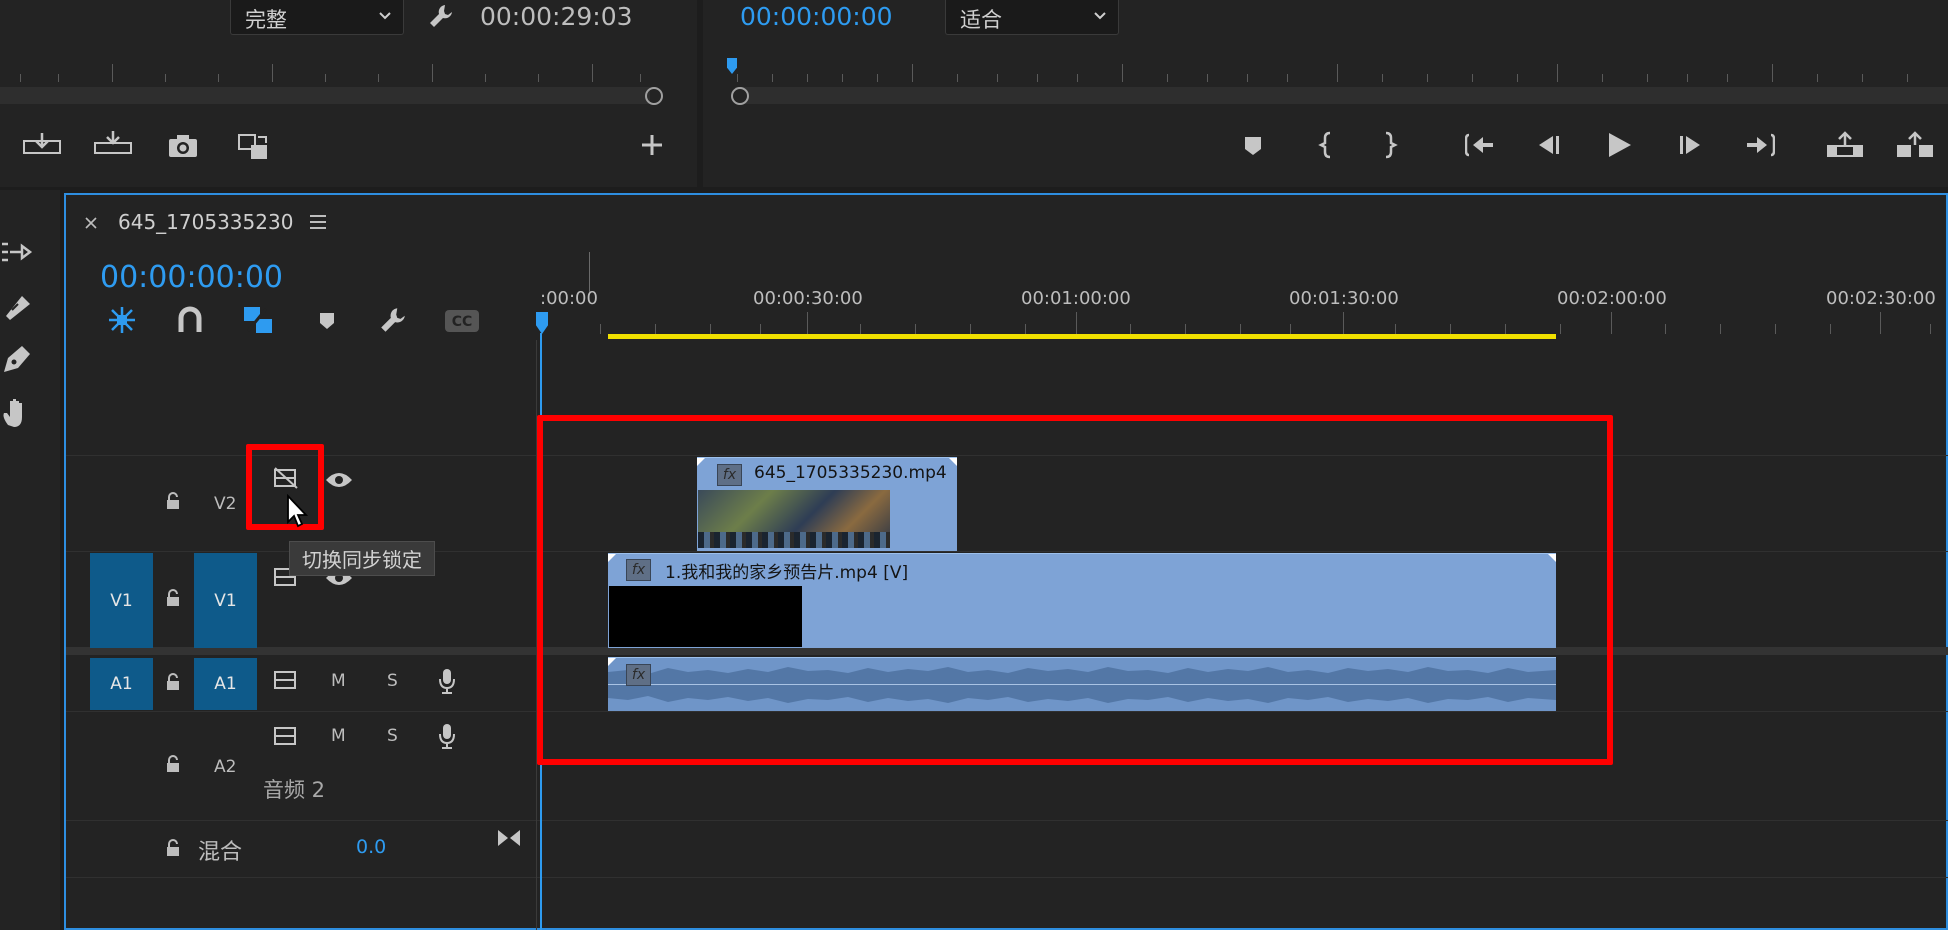 The height and width of the screenshot is (930, 1948). Describe the element at coordinates (1481, 145) in the screenshot. I see `go-to-in-icon` at that location.